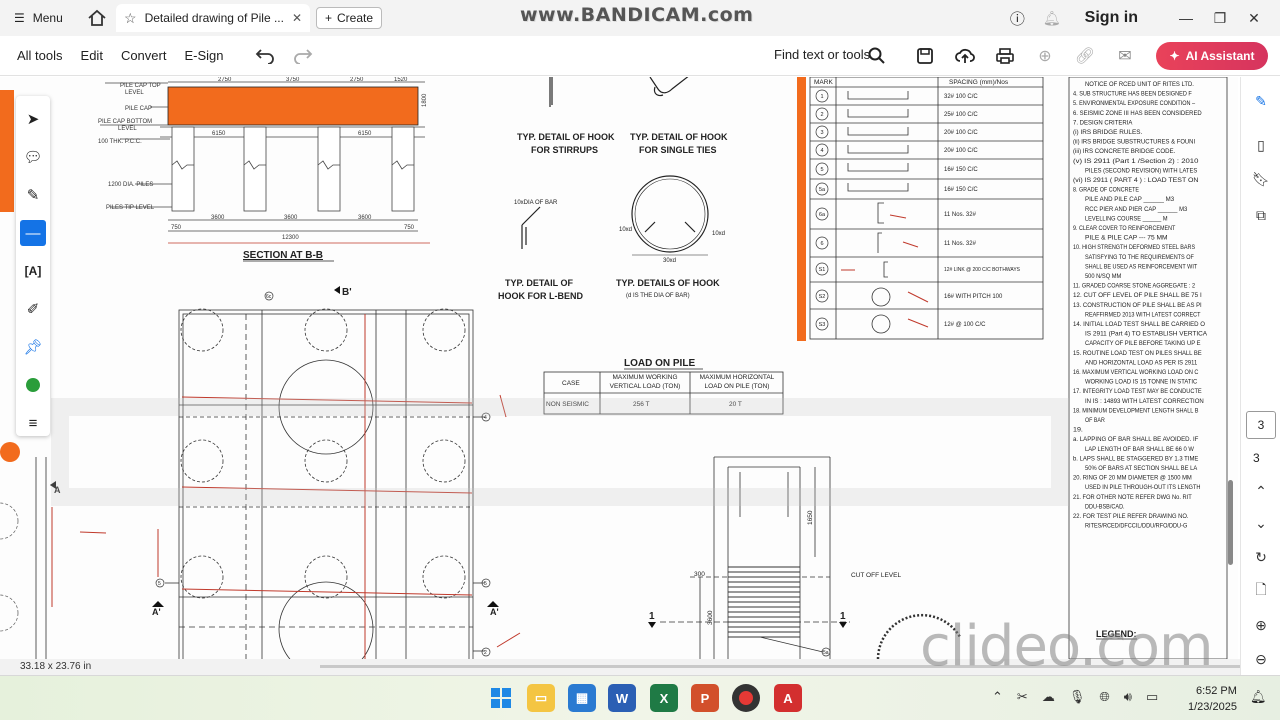 The width and height of the screenshot is (1280, 720). Describe the element at coordinates (566, 137) in the screenshot. I see `hook-stirrups-line1: TYP. DETAIL OF HOOK` at that location.